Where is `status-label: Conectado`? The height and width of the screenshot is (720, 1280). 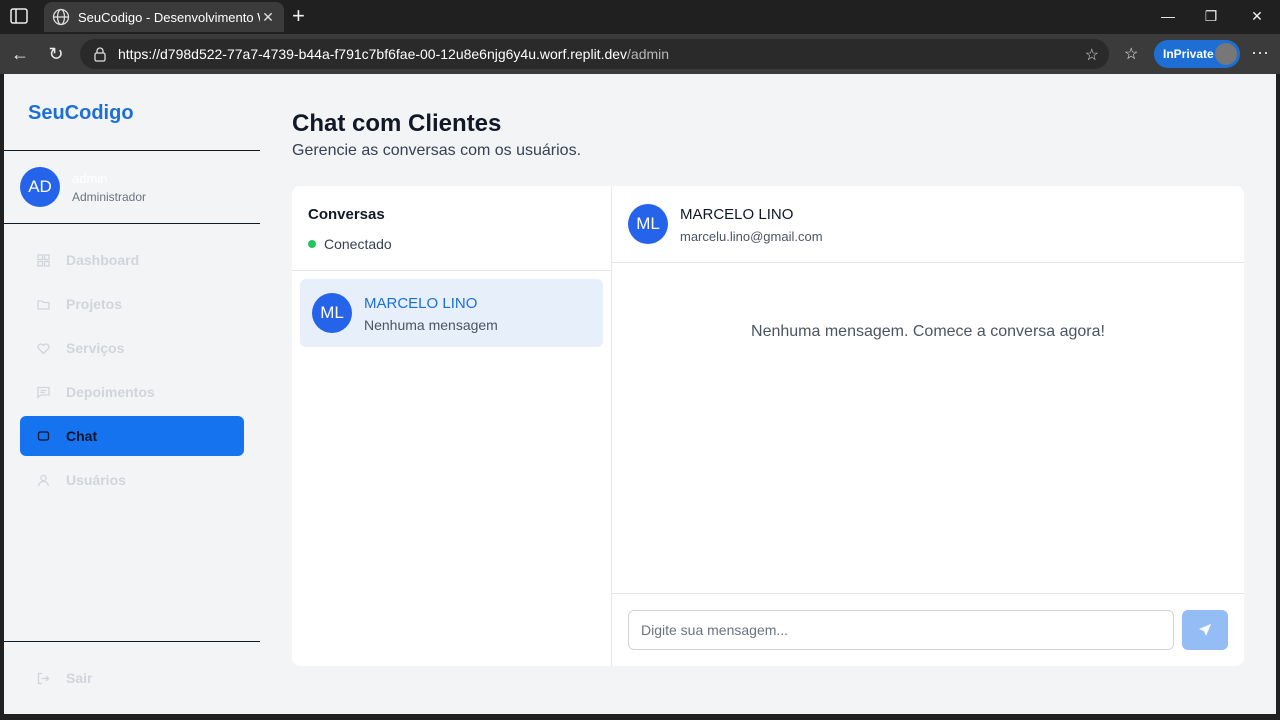 status-label: Conectado is located at coordinates (358, 244).